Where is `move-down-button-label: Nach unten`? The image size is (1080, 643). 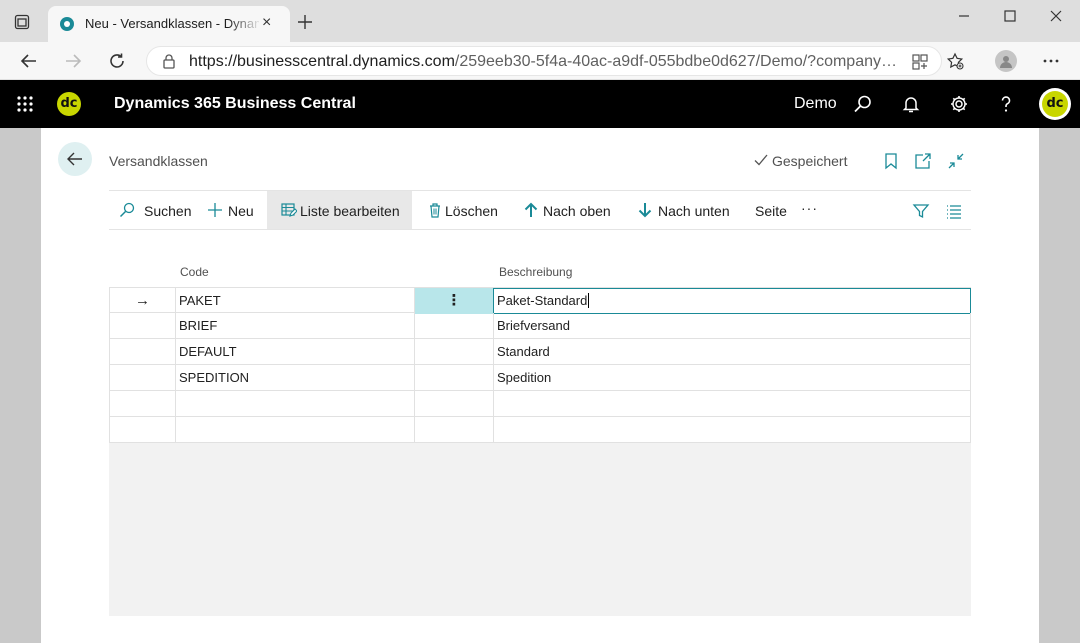
move-down-button-label: Nach unten is located at coordinates (694, 211).